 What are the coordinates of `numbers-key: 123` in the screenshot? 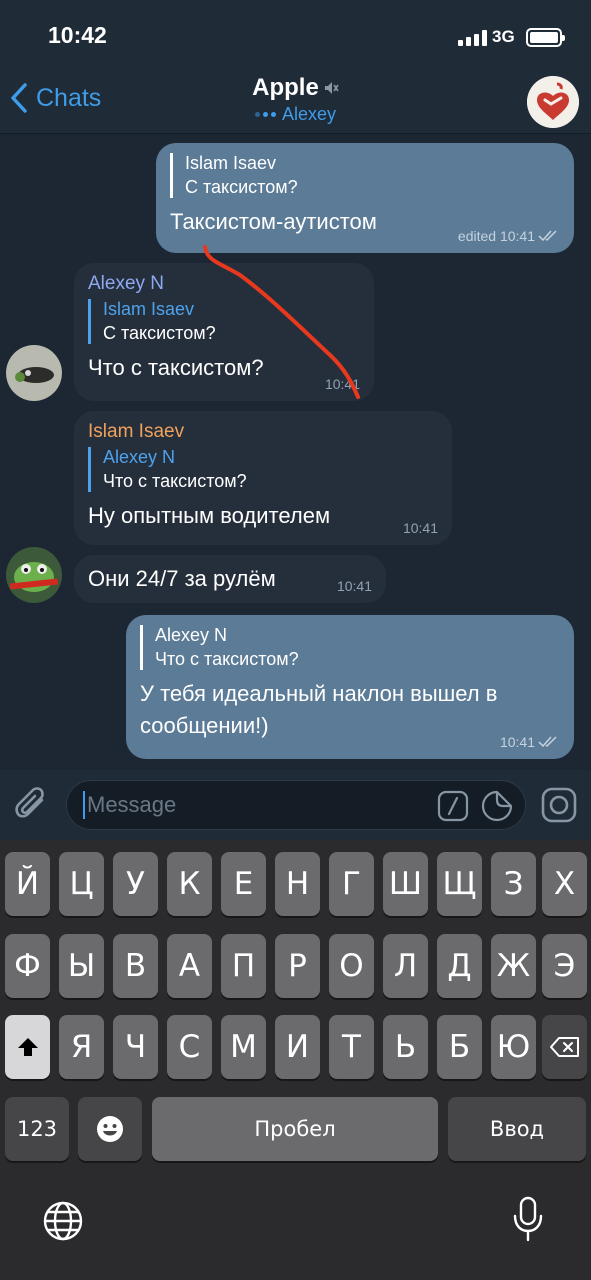 It's located at (37, 1129).